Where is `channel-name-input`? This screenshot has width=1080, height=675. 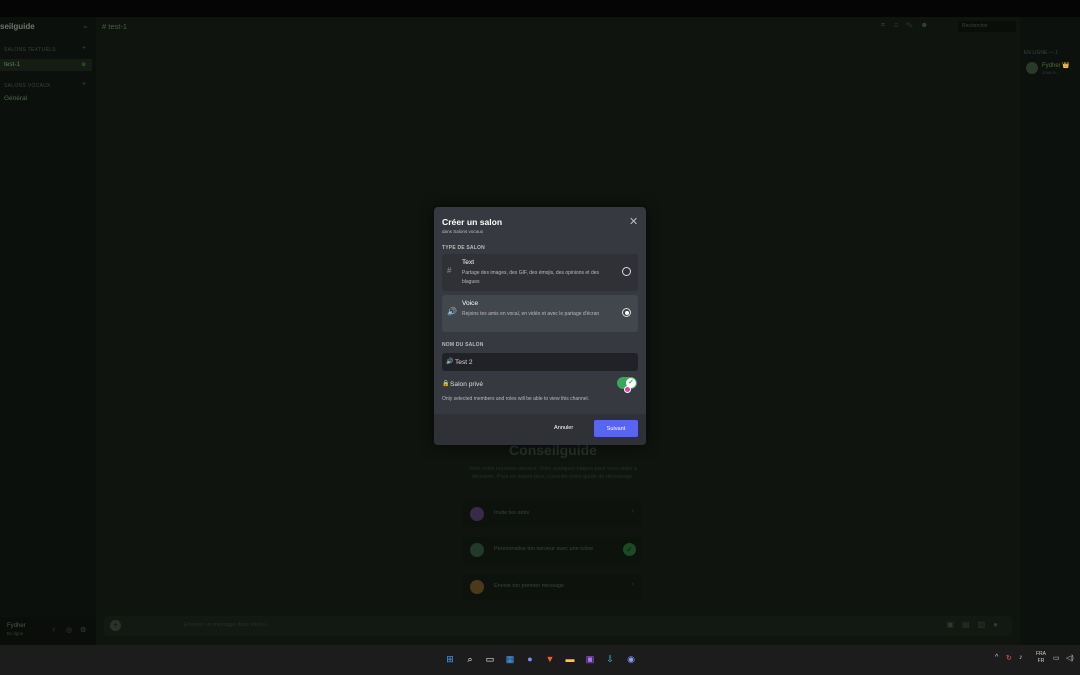 channel-name-input is located at coordinates (540, 362).